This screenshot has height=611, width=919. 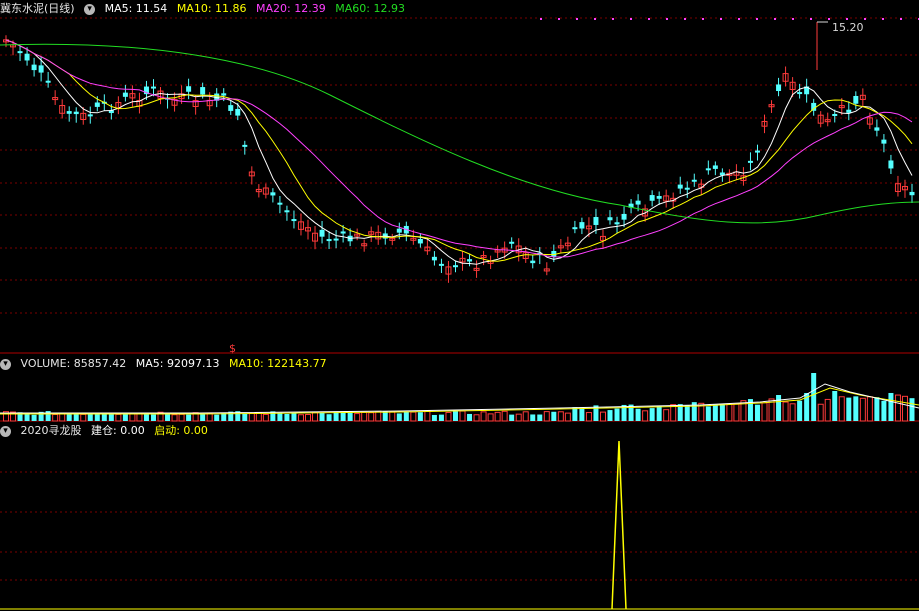 I want to click on volume-ma5-line, so click(x=459, y=398).